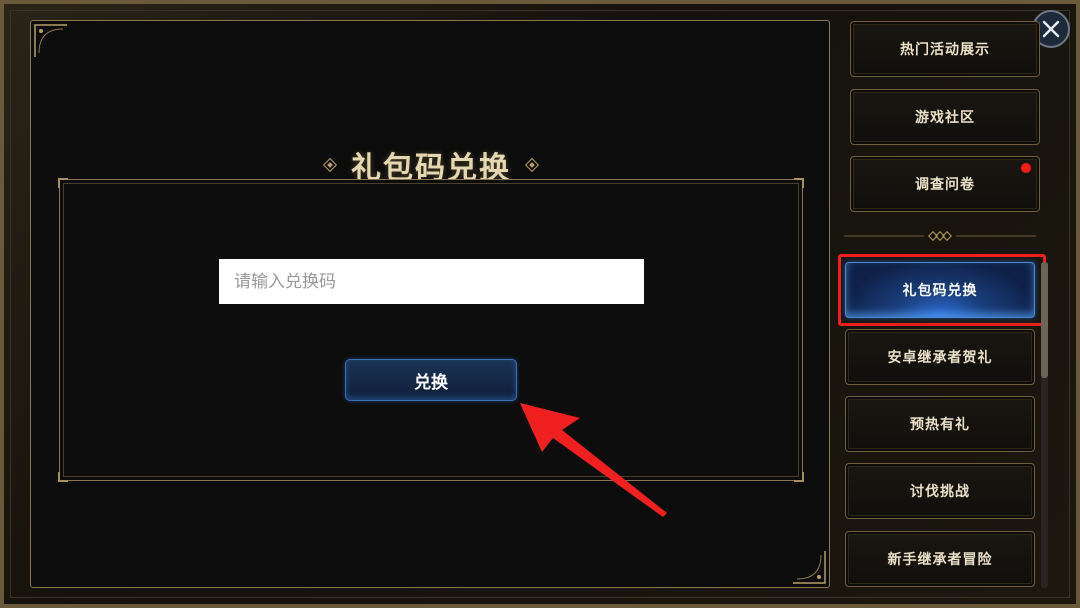 This screenshot has height=608, width=1080. What do you see at coordinates (1051, 29) in the screenshot?
I see `close-icon` at bounding box center [1051, 29].